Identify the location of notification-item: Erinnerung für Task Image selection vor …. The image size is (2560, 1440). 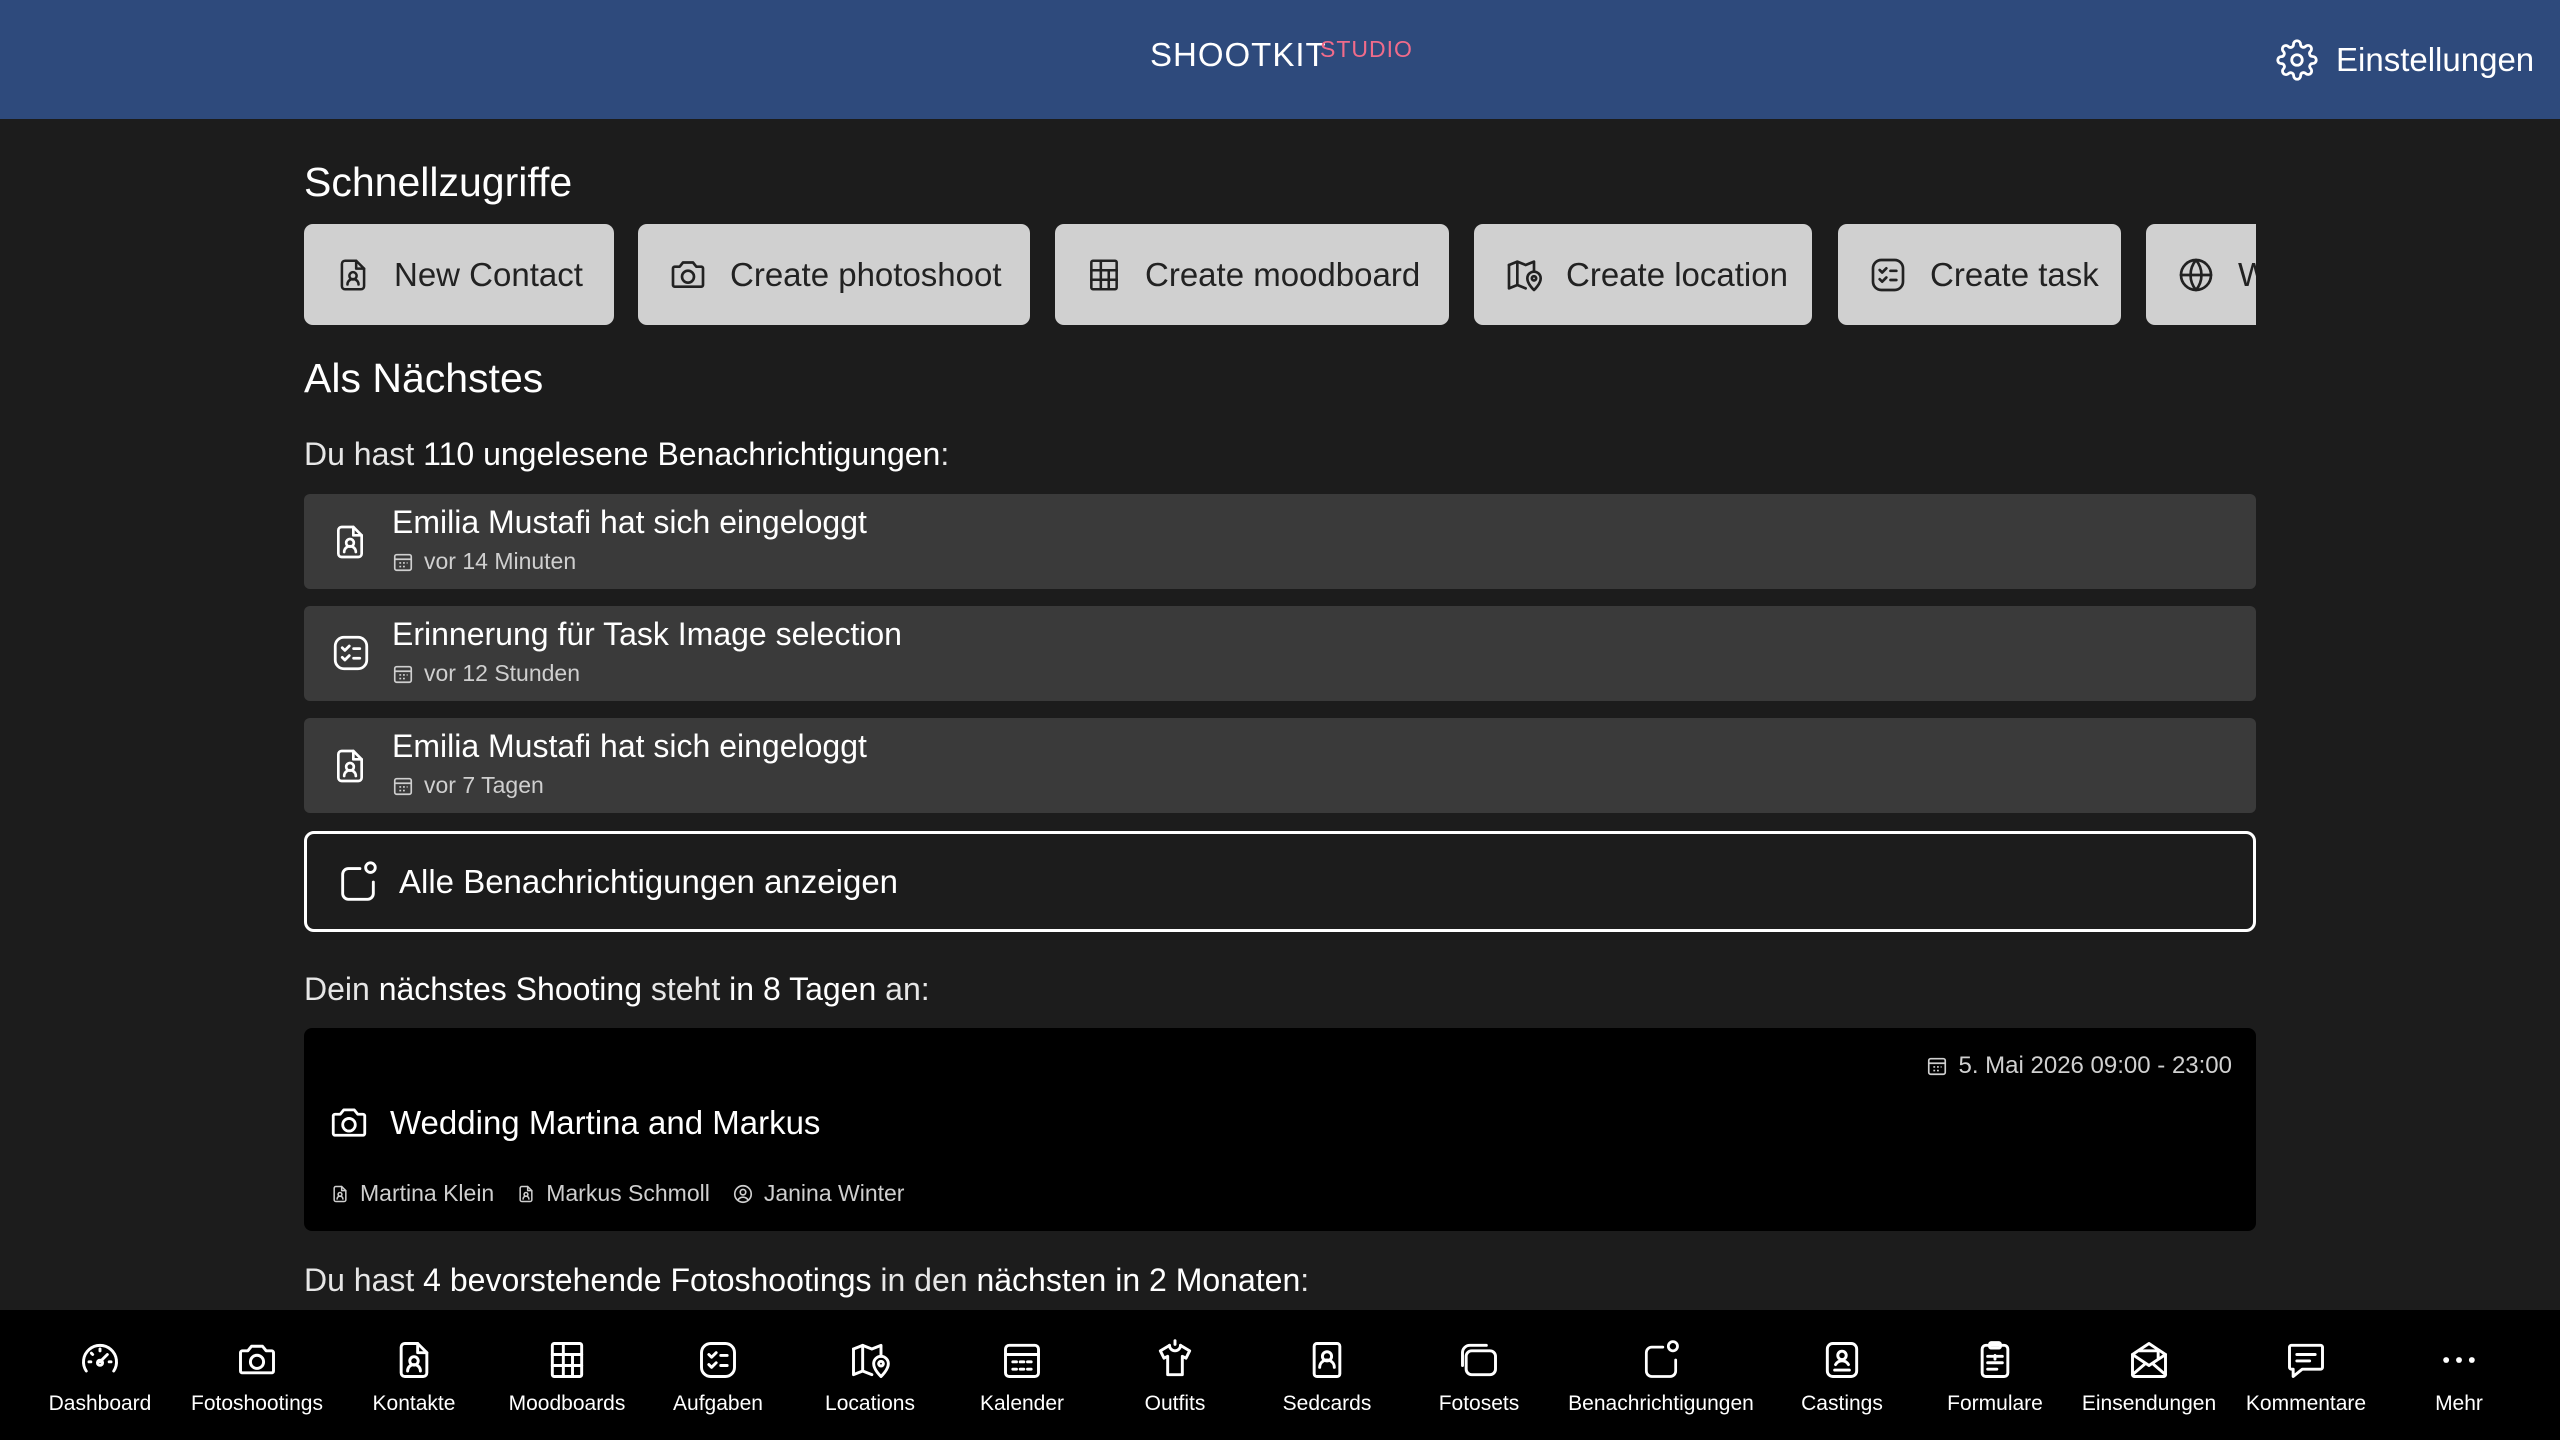
(1280, 653).